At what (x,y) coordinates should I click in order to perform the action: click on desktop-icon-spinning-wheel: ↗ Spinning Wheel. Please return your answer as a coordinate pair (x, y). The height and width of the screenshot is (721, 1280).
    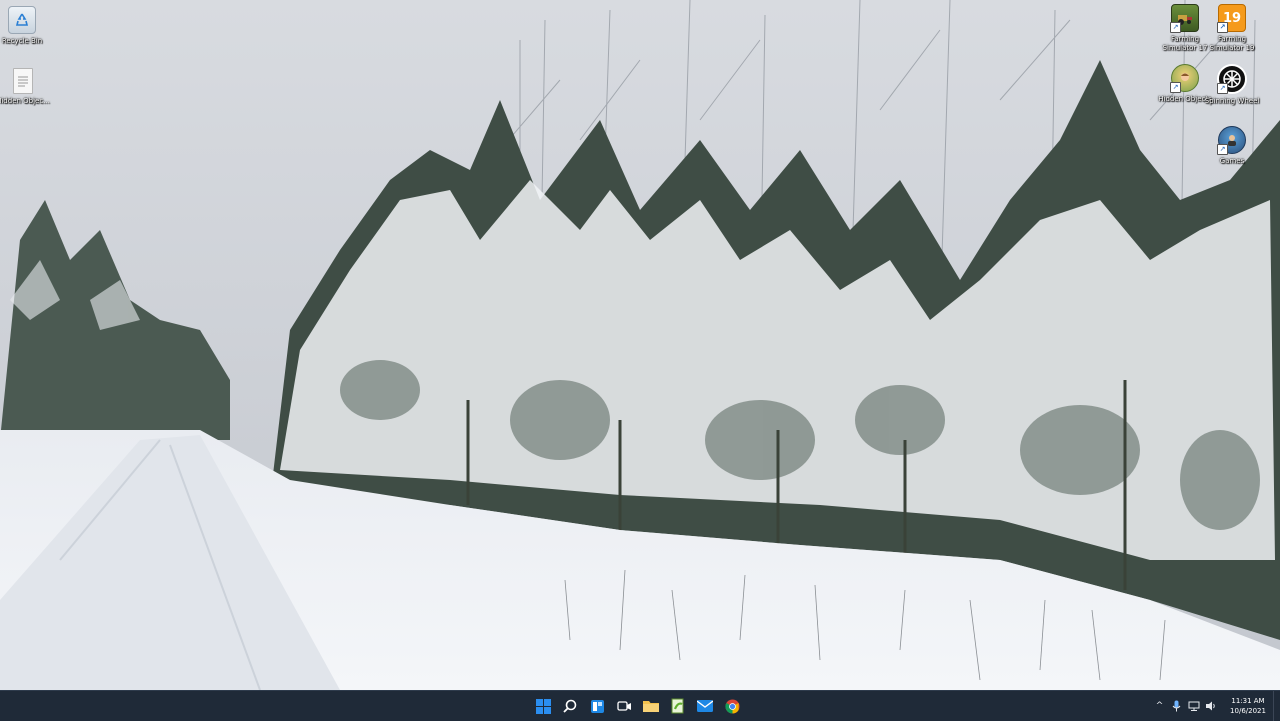
    Looking at the image, I should click on (1232, 85).